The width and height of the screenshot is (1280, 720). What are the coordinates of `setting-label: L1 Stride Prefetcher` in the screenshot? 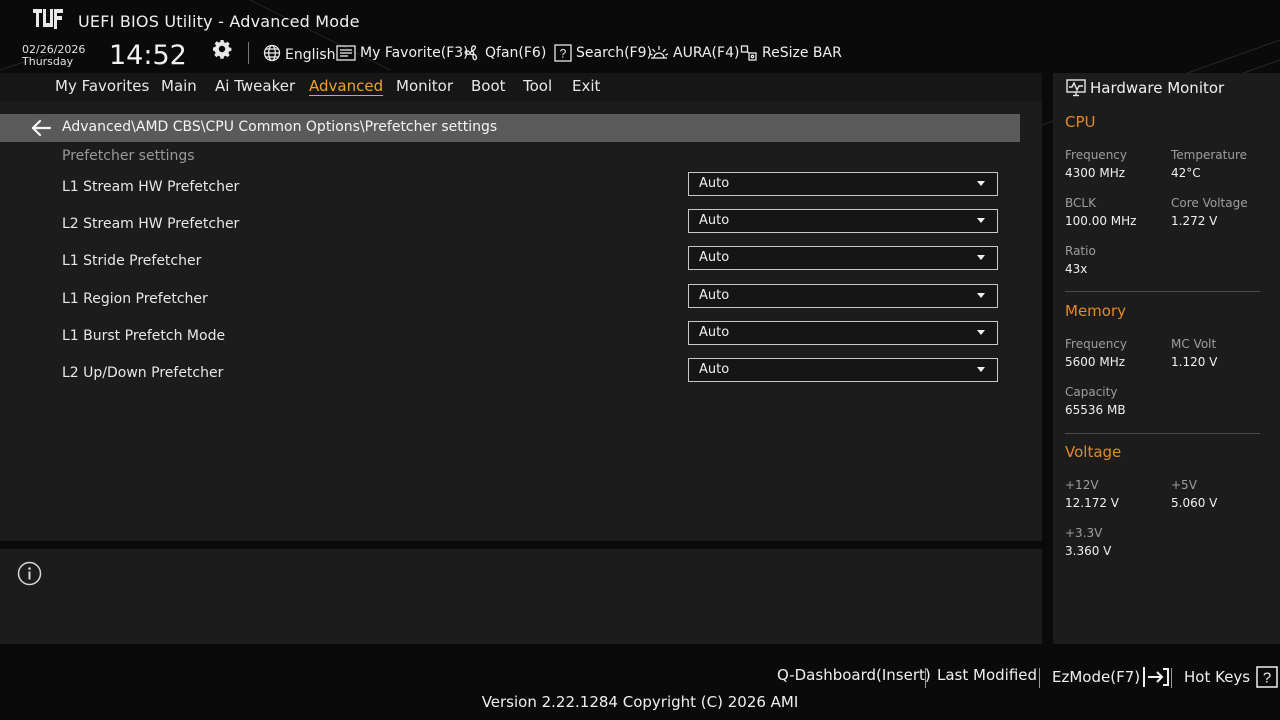 It's located at (132, 261).